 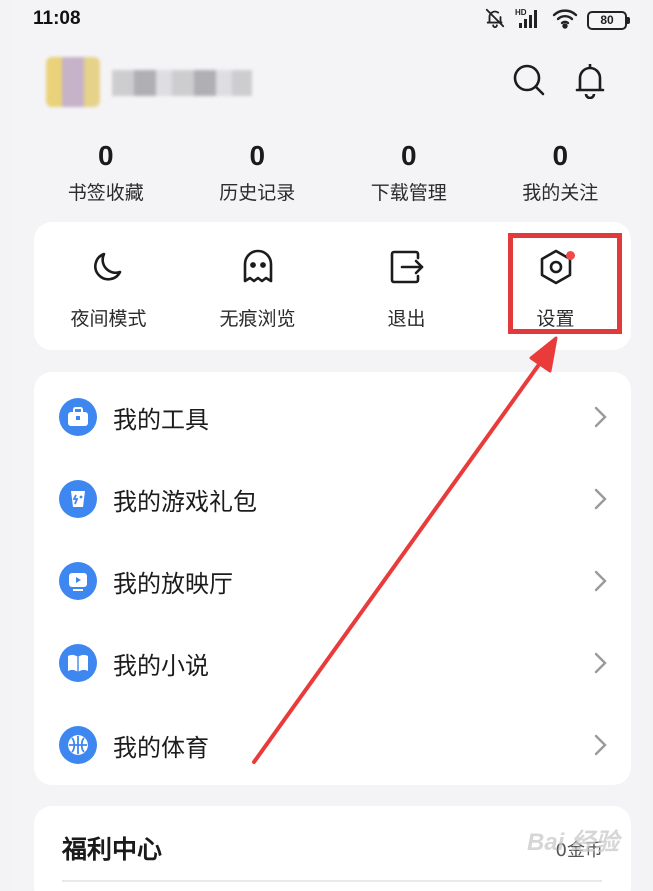 What do you see at coordinates (406, 267) in the screenshot?
I see `logout-icon` at bounding box center [406, 267].